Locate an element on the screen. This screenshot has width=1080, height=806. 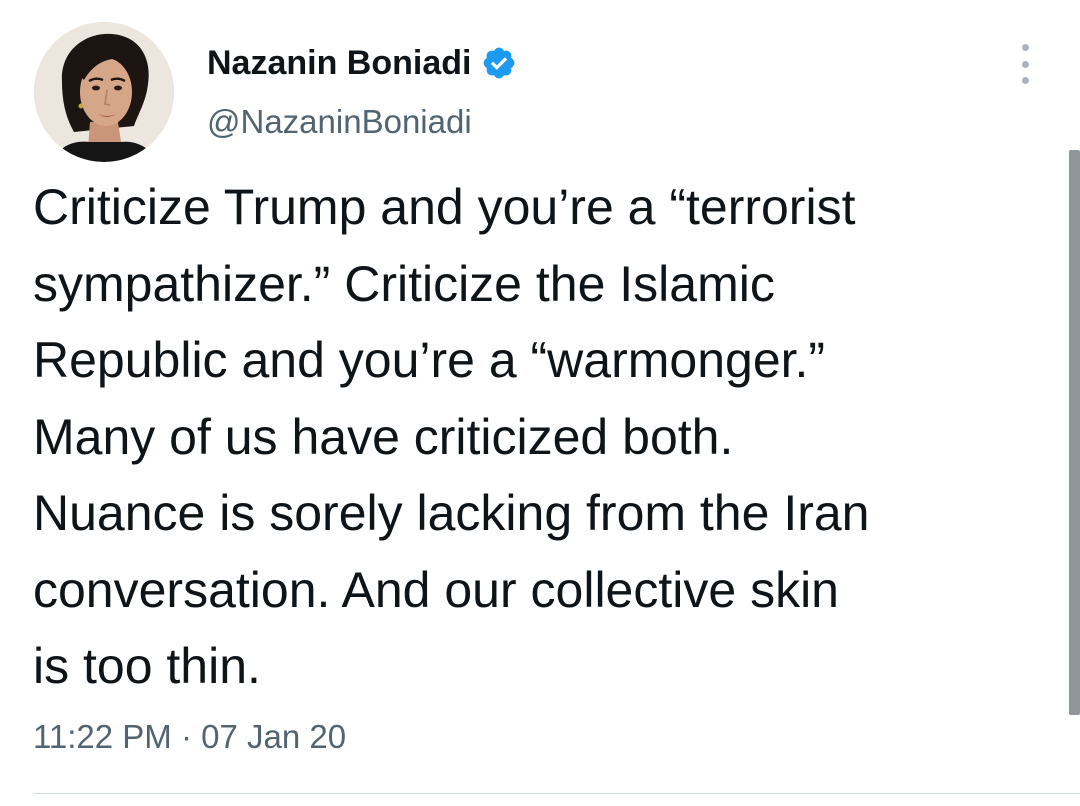
tweet-timestamp: 11:22 PM · 07 Jan 20 is located at coordinates (189, 737).